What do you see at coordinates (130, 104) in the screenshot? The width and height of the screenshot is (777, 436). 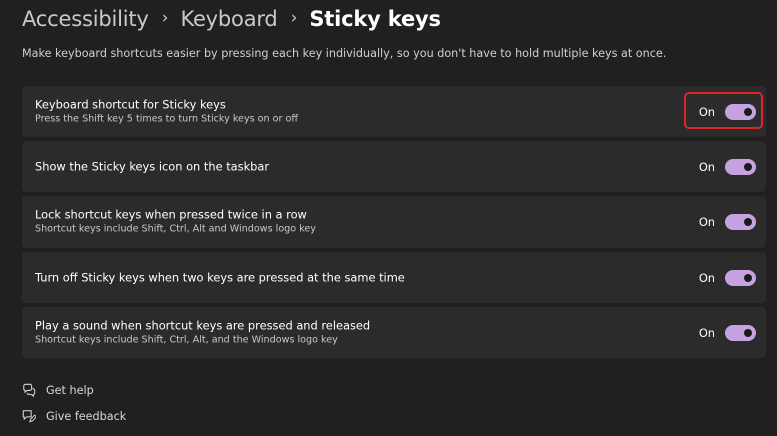 I see `setting-title: Keyboard shortcut for Sticky keys` at bounding box center [130, 104].